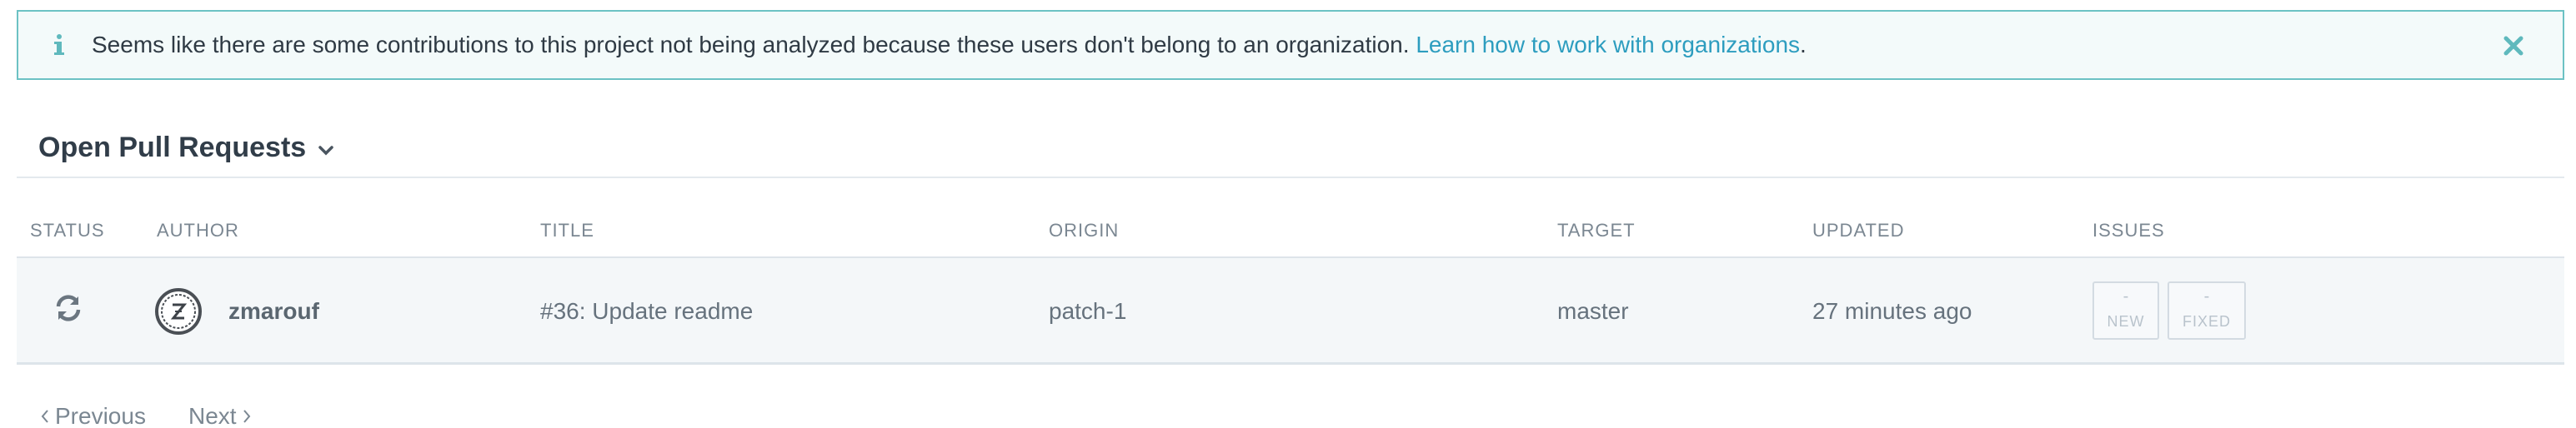 The image size is (2576, 428). What do you see at coordinates (1858, 231) in the screenshot?
I see `column-header-updated: UPDATED` at bounding box center [1858, 231].